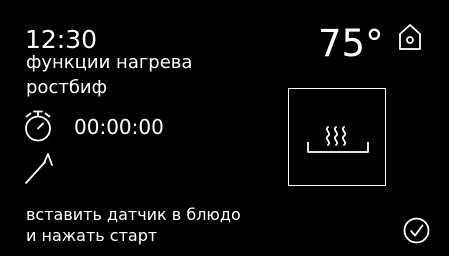 Image resolution: width=449 pixels, height=256 pixels. Describe the element at coordinates (67, 87) in the screenshot. I see `program-name: ростбиф` at that location.